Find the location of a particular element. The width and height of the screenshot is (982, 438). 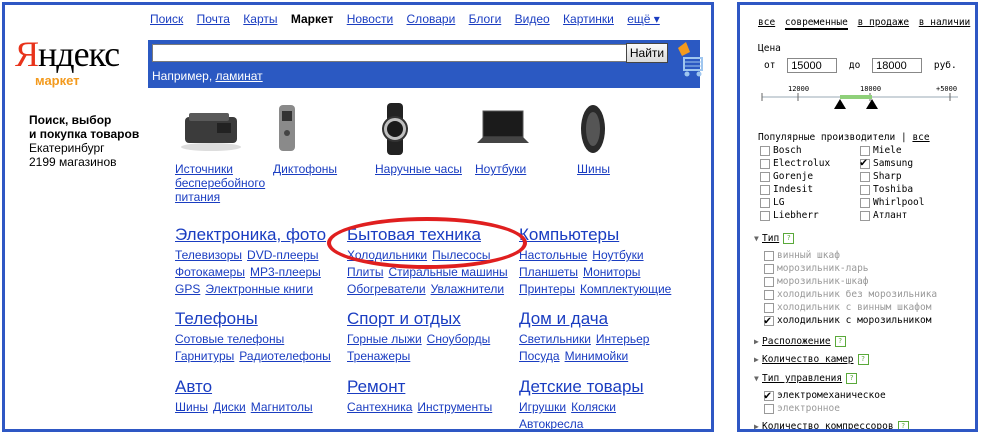

type-option: холодильник с винным шкафом is located at coordinates (847, 307).